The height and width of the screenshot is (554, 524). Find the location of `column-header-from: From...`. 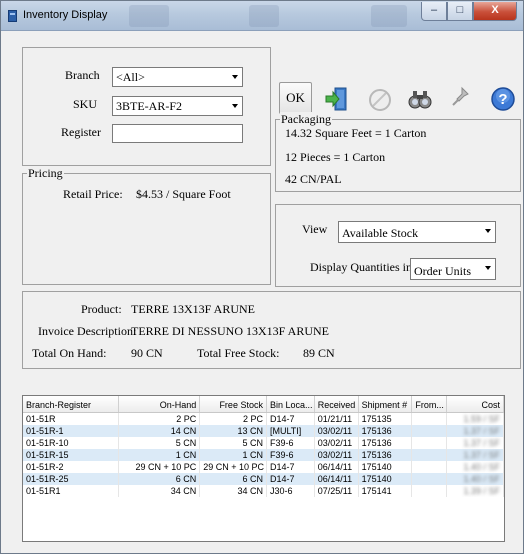

column-header-from: From... is located at coordinates (430, 404).